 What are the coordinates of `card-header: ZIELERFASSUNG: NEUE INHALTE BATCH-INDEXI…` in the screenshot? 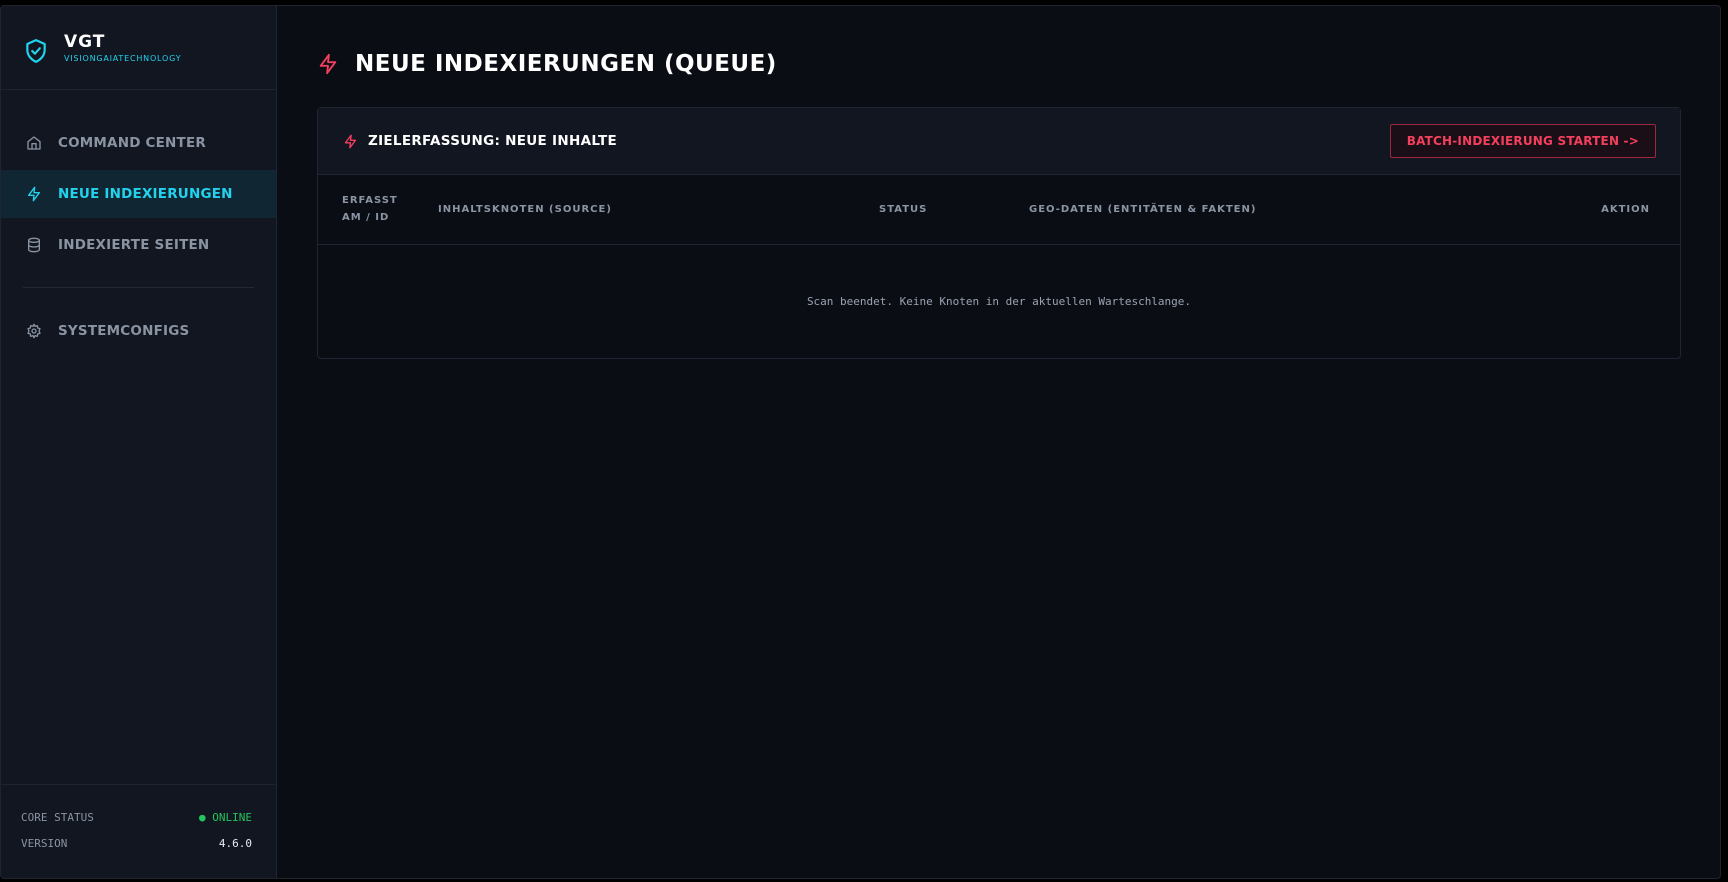 It's located at (999, 141).